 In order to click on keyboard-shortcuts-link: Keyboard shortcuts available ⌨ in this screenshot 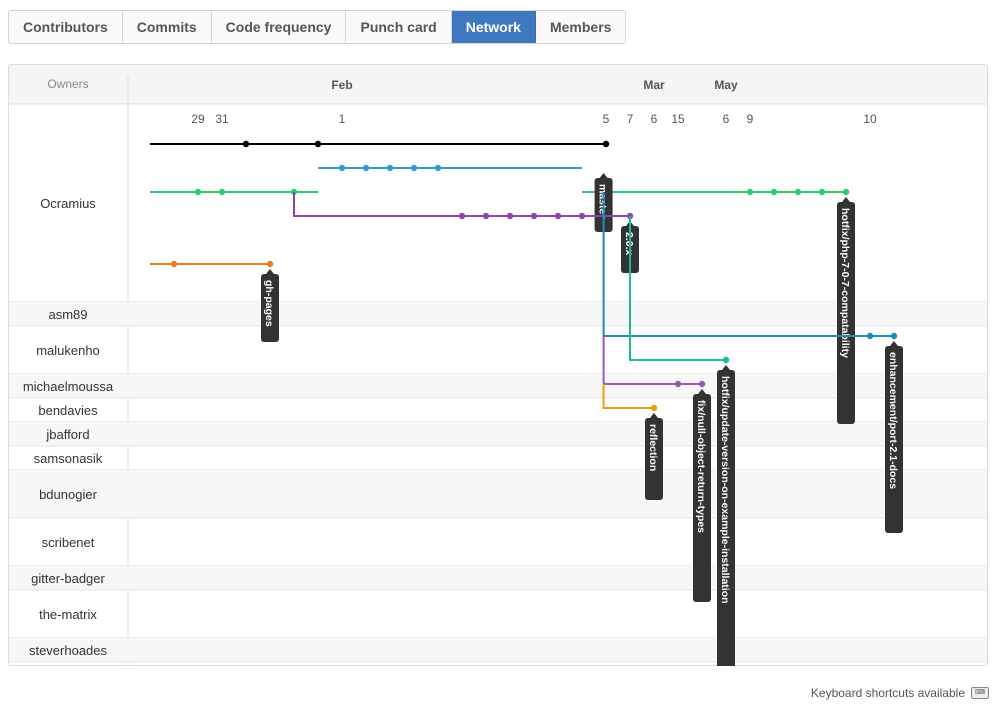, I will do `click(900, 693)`.